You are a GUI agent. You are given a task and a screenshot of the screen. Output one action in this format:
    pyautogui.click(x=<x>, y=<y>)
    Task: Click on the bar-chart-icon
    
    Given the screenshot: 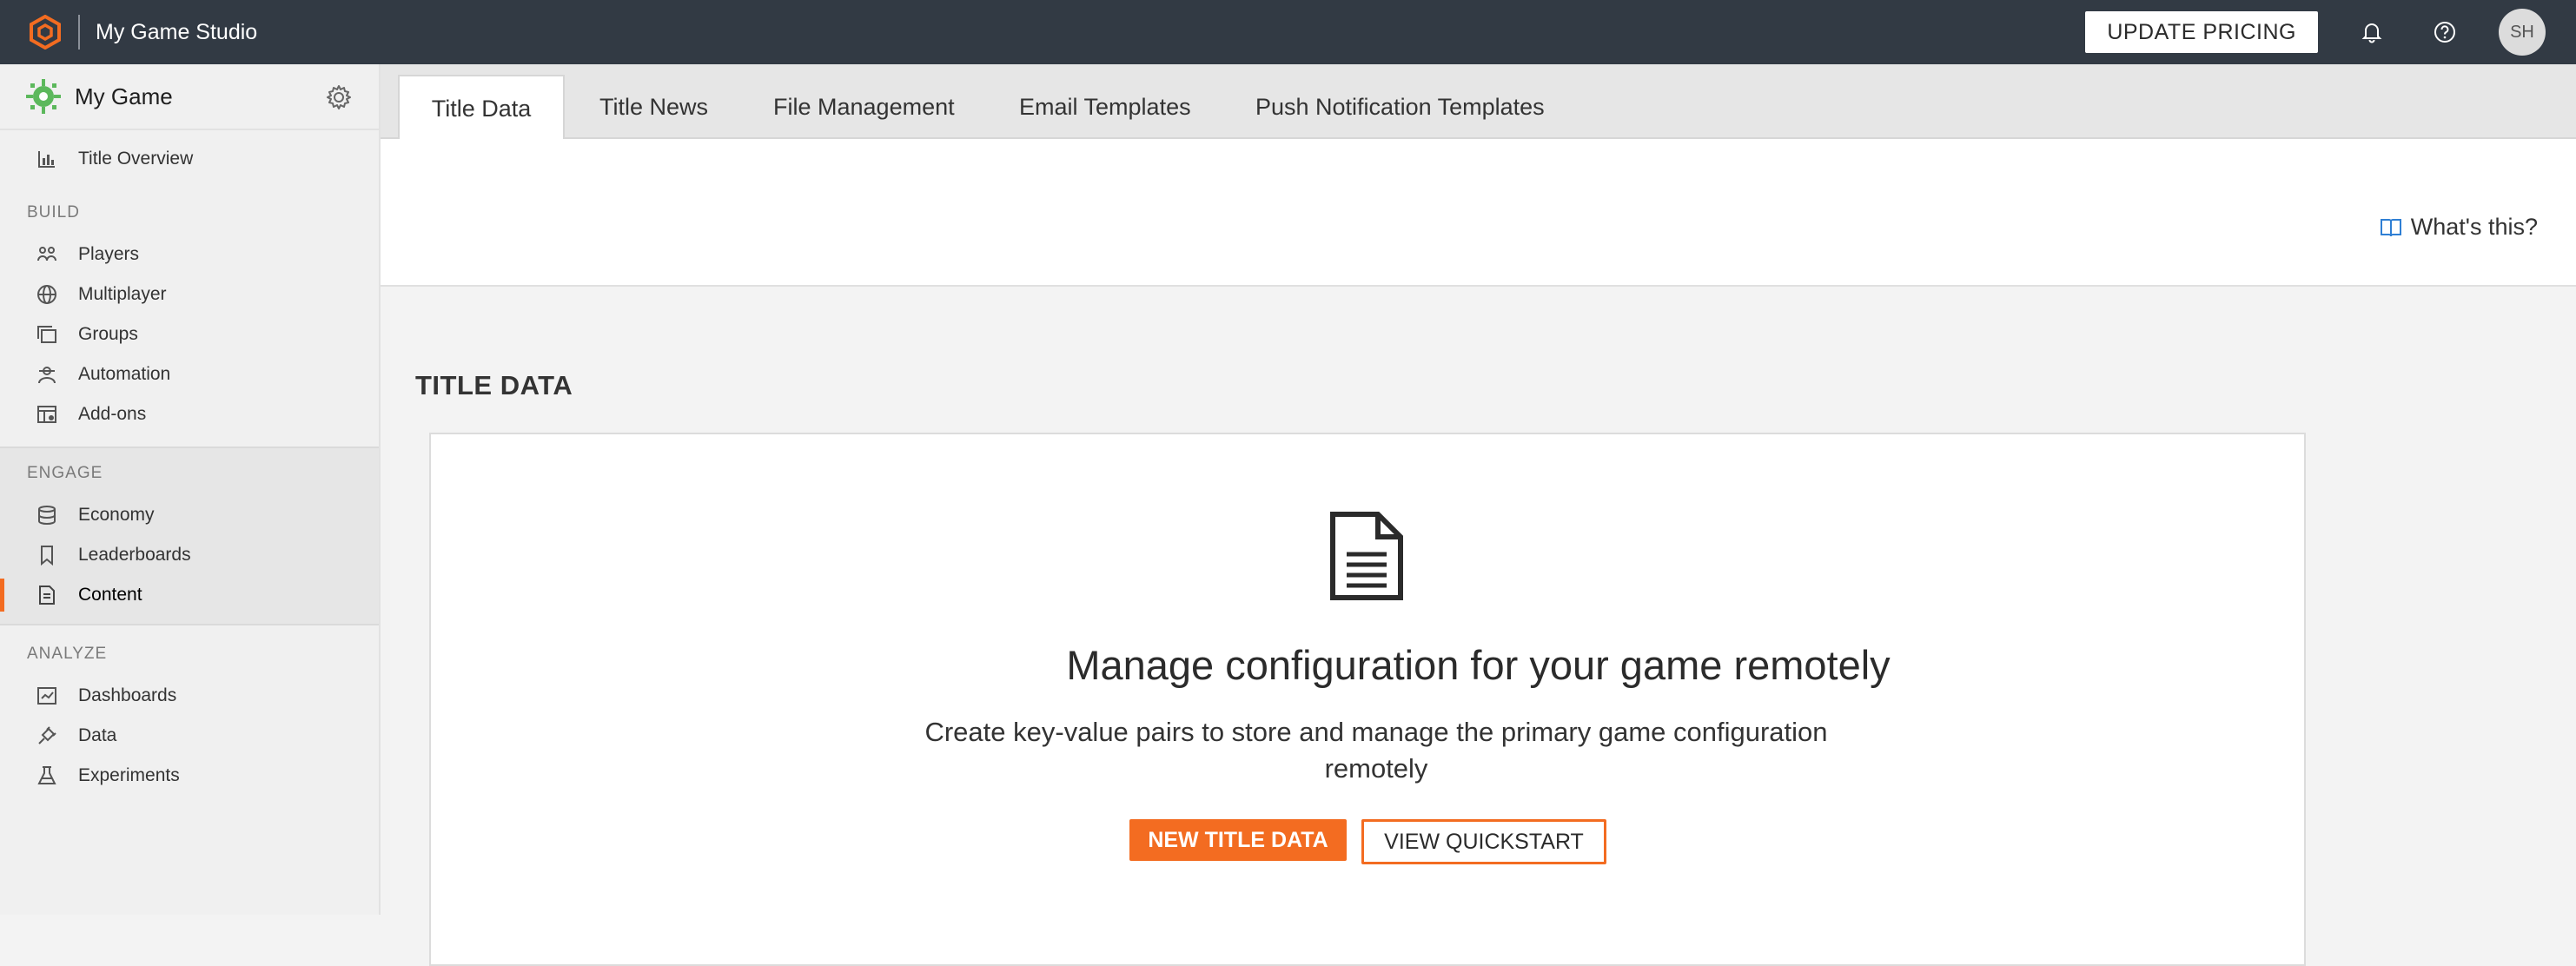 What is the action you would take?
    pyautogui.click(x=47, y=159)
    